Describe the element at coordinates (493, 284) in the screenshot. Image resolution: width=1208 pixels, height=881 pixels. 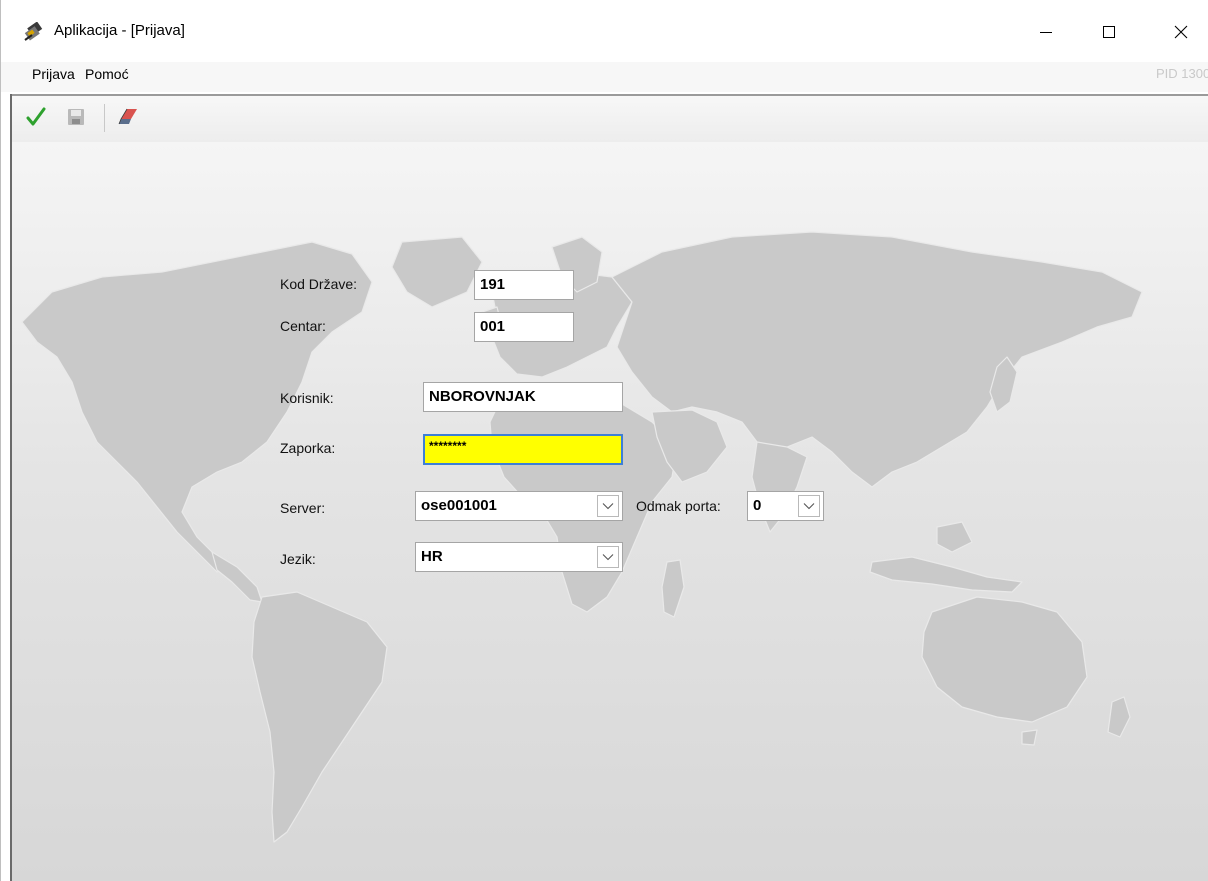
I see `kod-drzave-value: 191` at that location.